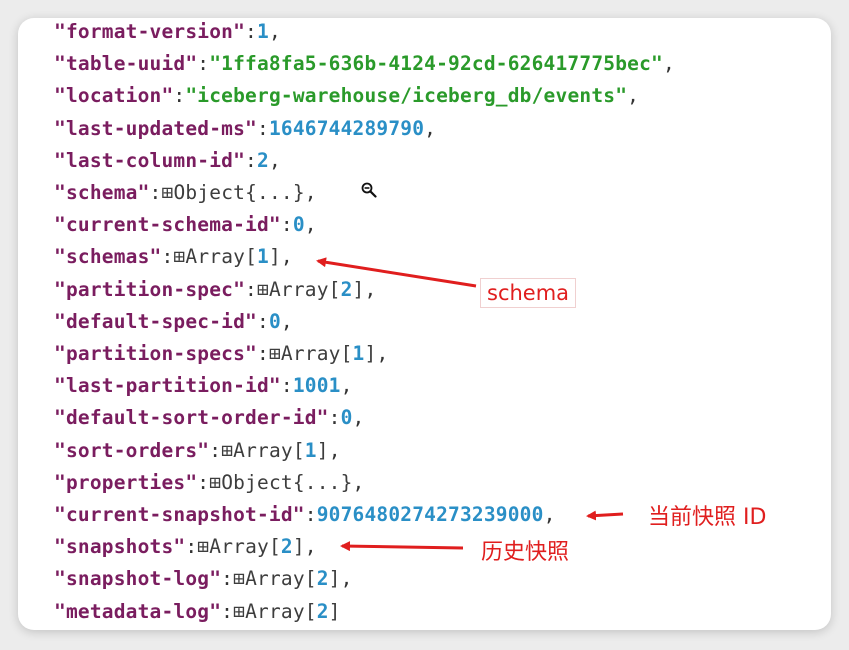  Describe the element at coordinates (402, 546) in the screenshot. I see `snapshots-arrow` at that location.